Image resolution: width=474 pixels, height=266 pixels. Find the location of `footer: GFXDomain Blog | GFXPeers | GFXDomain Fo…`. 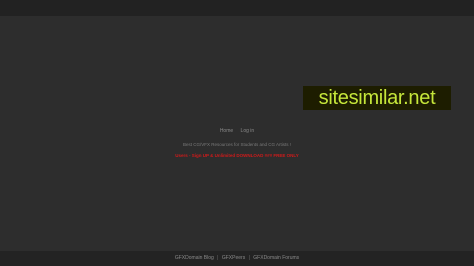

footer: GFXDomain Blog | GFXPeers | GFXDomain Fo… is located at coordinates (237, 258).